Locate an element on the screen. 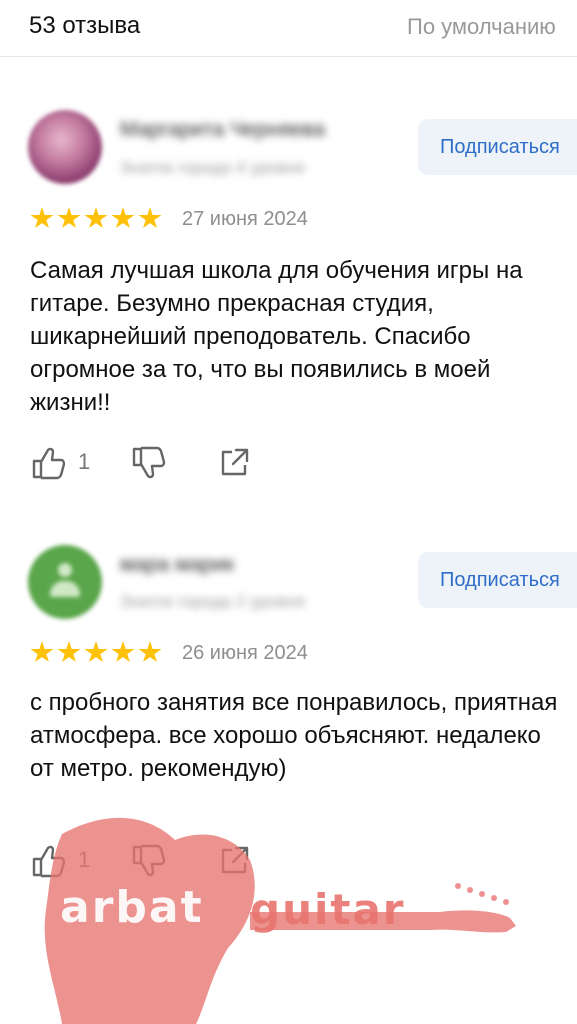 The height and width of the screenshot is (1024, 577). sort-dropdown: По умолчанию is located at coordinates (492, 27).